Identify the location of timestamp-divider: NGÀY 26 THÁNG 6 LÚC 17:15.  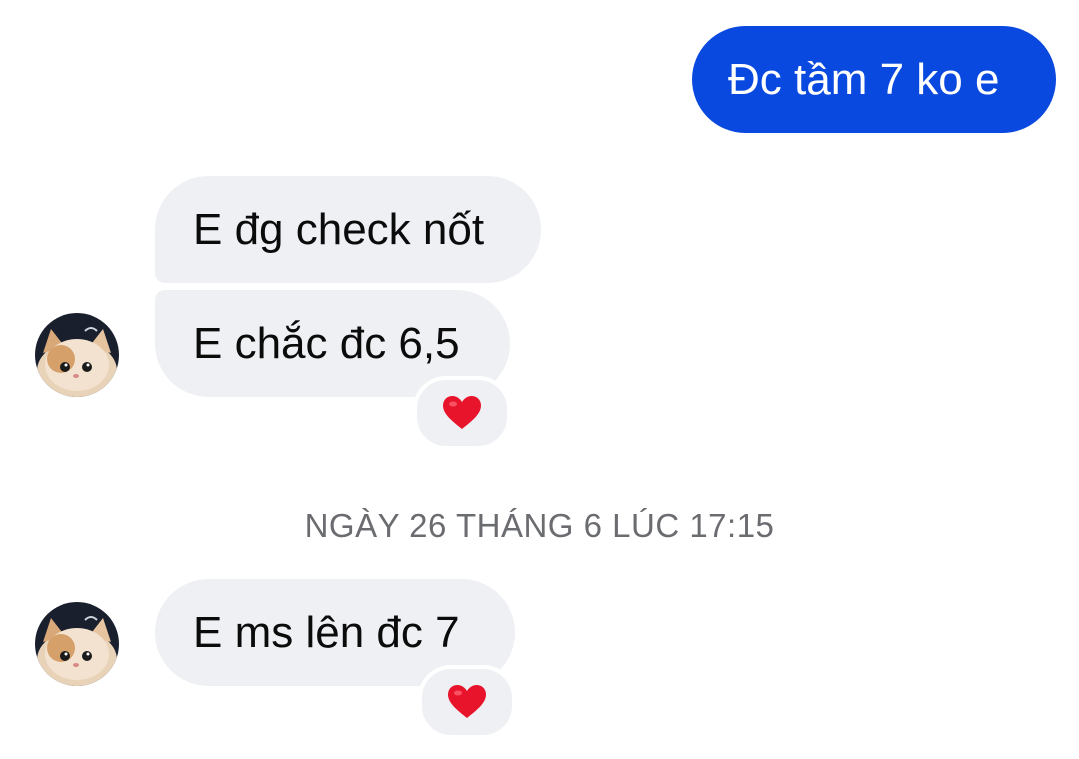
(539, 525).